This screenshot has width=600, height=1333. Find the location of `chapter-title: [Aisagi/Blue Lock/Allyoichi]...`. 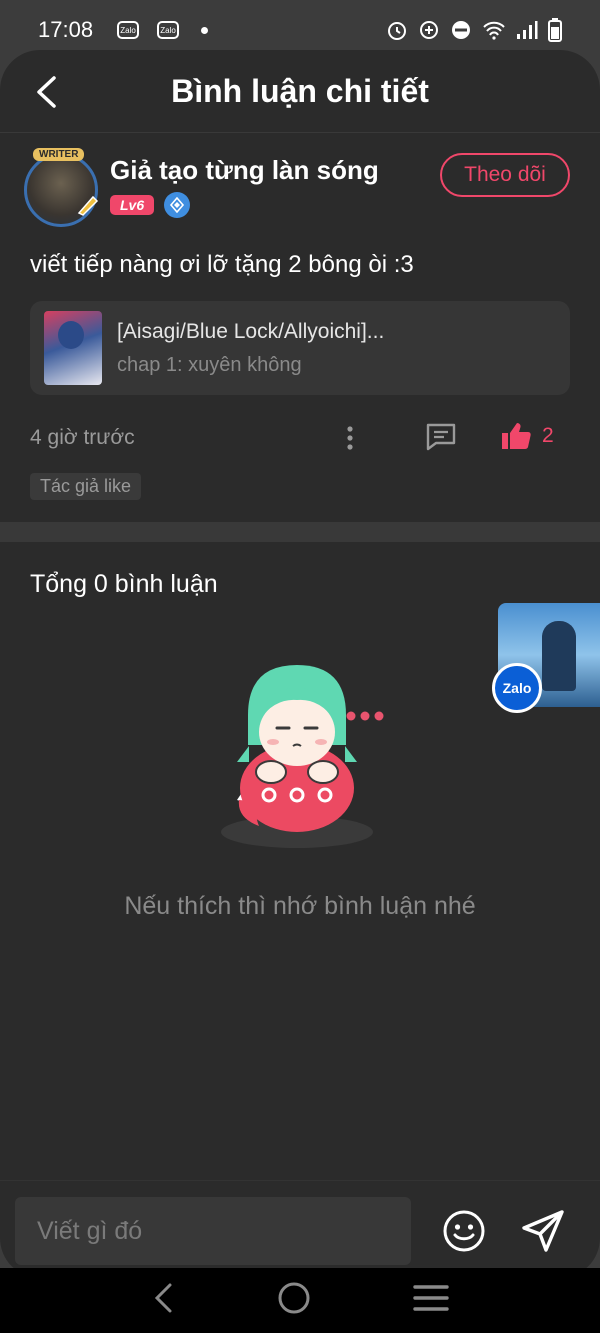

chapter-title: [Aisagi/Blue Lock/Allyoichi]... is located at coordinates (251, 331).